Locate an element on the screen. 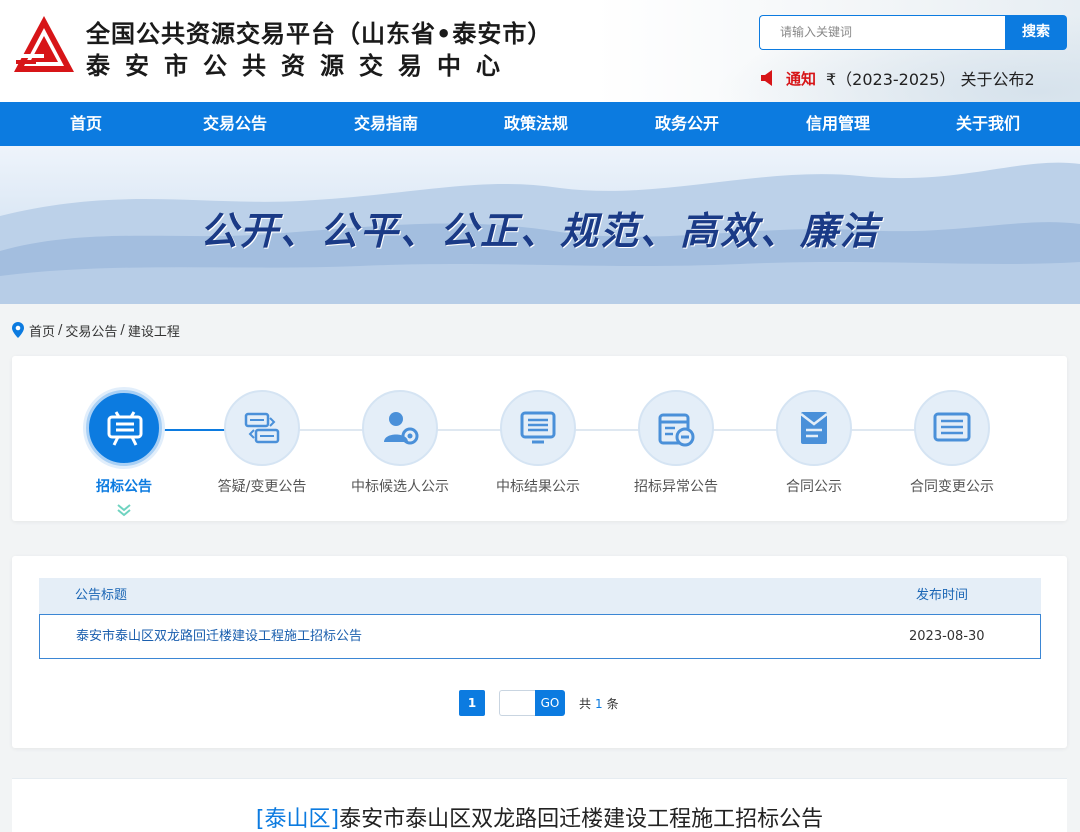  tab-label: 中标结果公示 is located at coordinates (538, 487).